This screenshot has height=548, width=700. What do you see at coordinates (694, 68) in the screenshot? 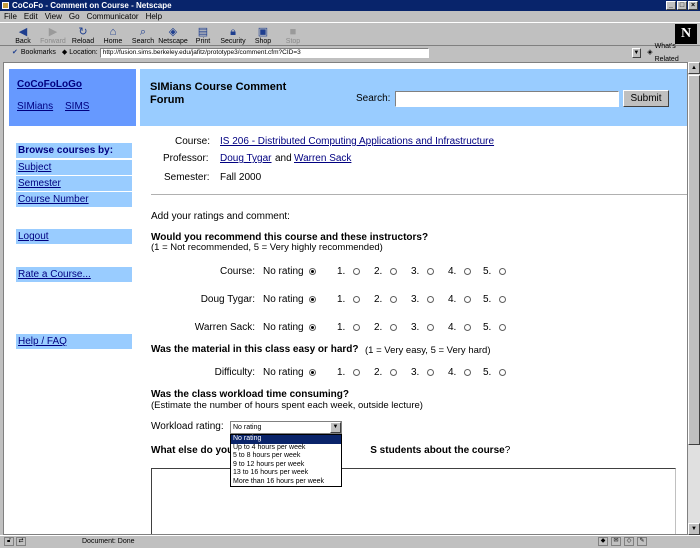
I see `scroll-up-button: ▲` at bounding box center [694, 68].